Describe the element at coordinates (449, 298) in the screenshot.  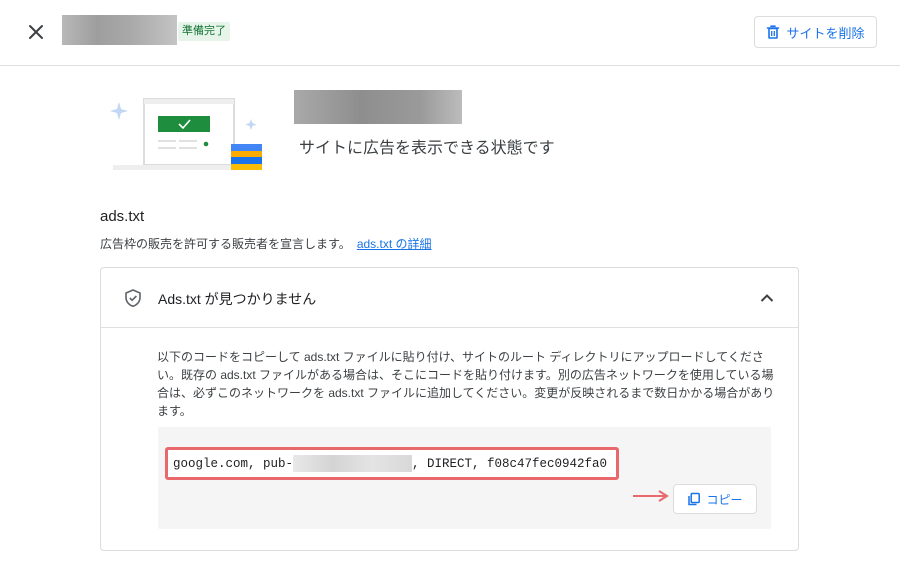
I see `card-header: Ads.txt が見つかりません` at that location.